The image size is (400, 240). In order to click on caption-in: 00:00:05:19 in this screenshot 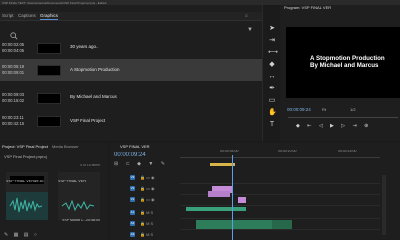, I will do `click(13, 66)`.